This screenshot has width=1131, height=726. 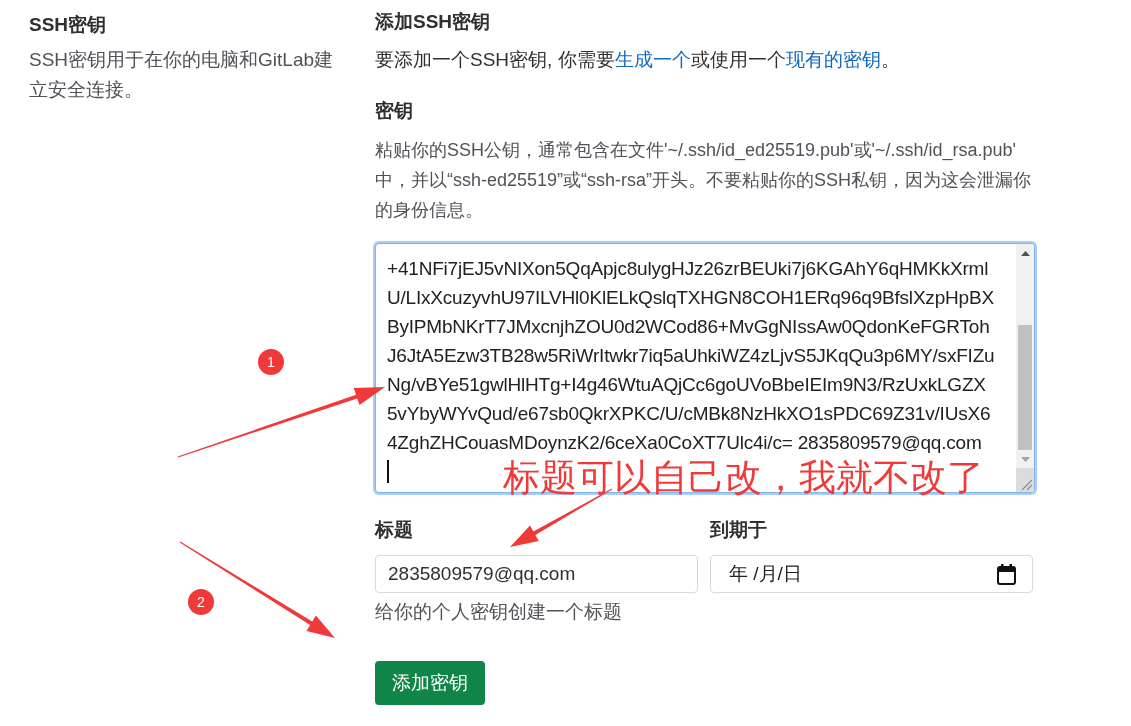 What do you see at coordinates (271, 362) in the screenshot?
I see `step-marker: 1` at bounding box center [271, 362].